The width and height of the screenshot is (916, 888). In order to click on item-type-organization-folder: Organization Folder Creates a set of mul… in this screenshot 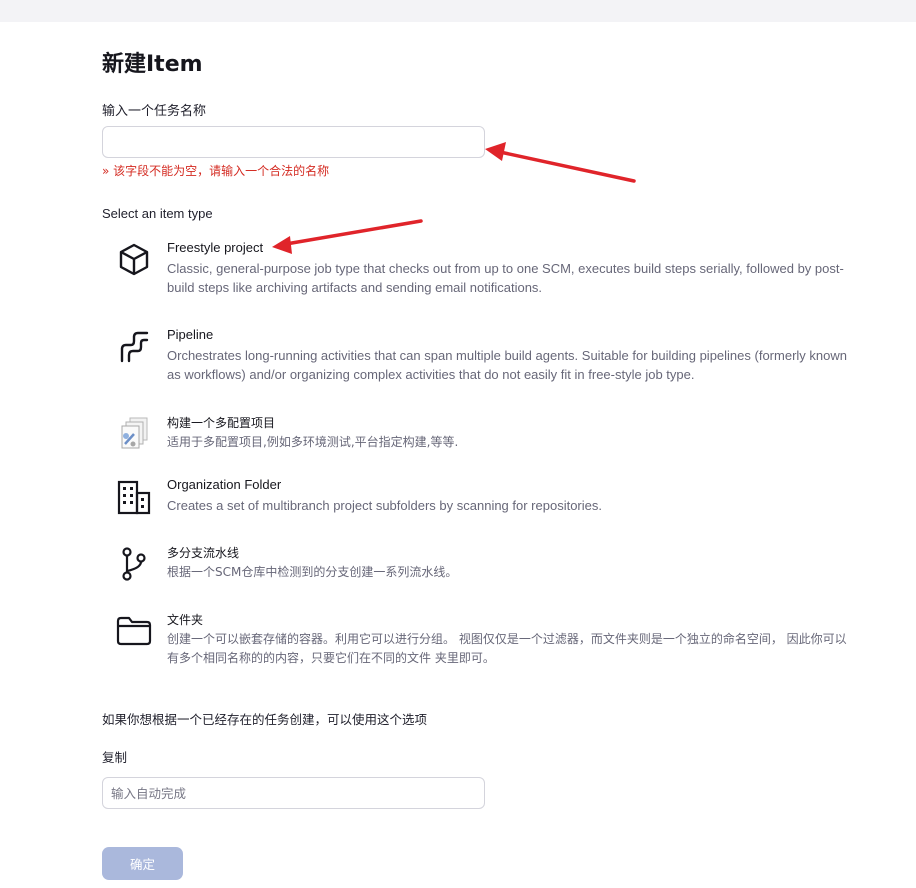, I will do `click(484, 497)`.